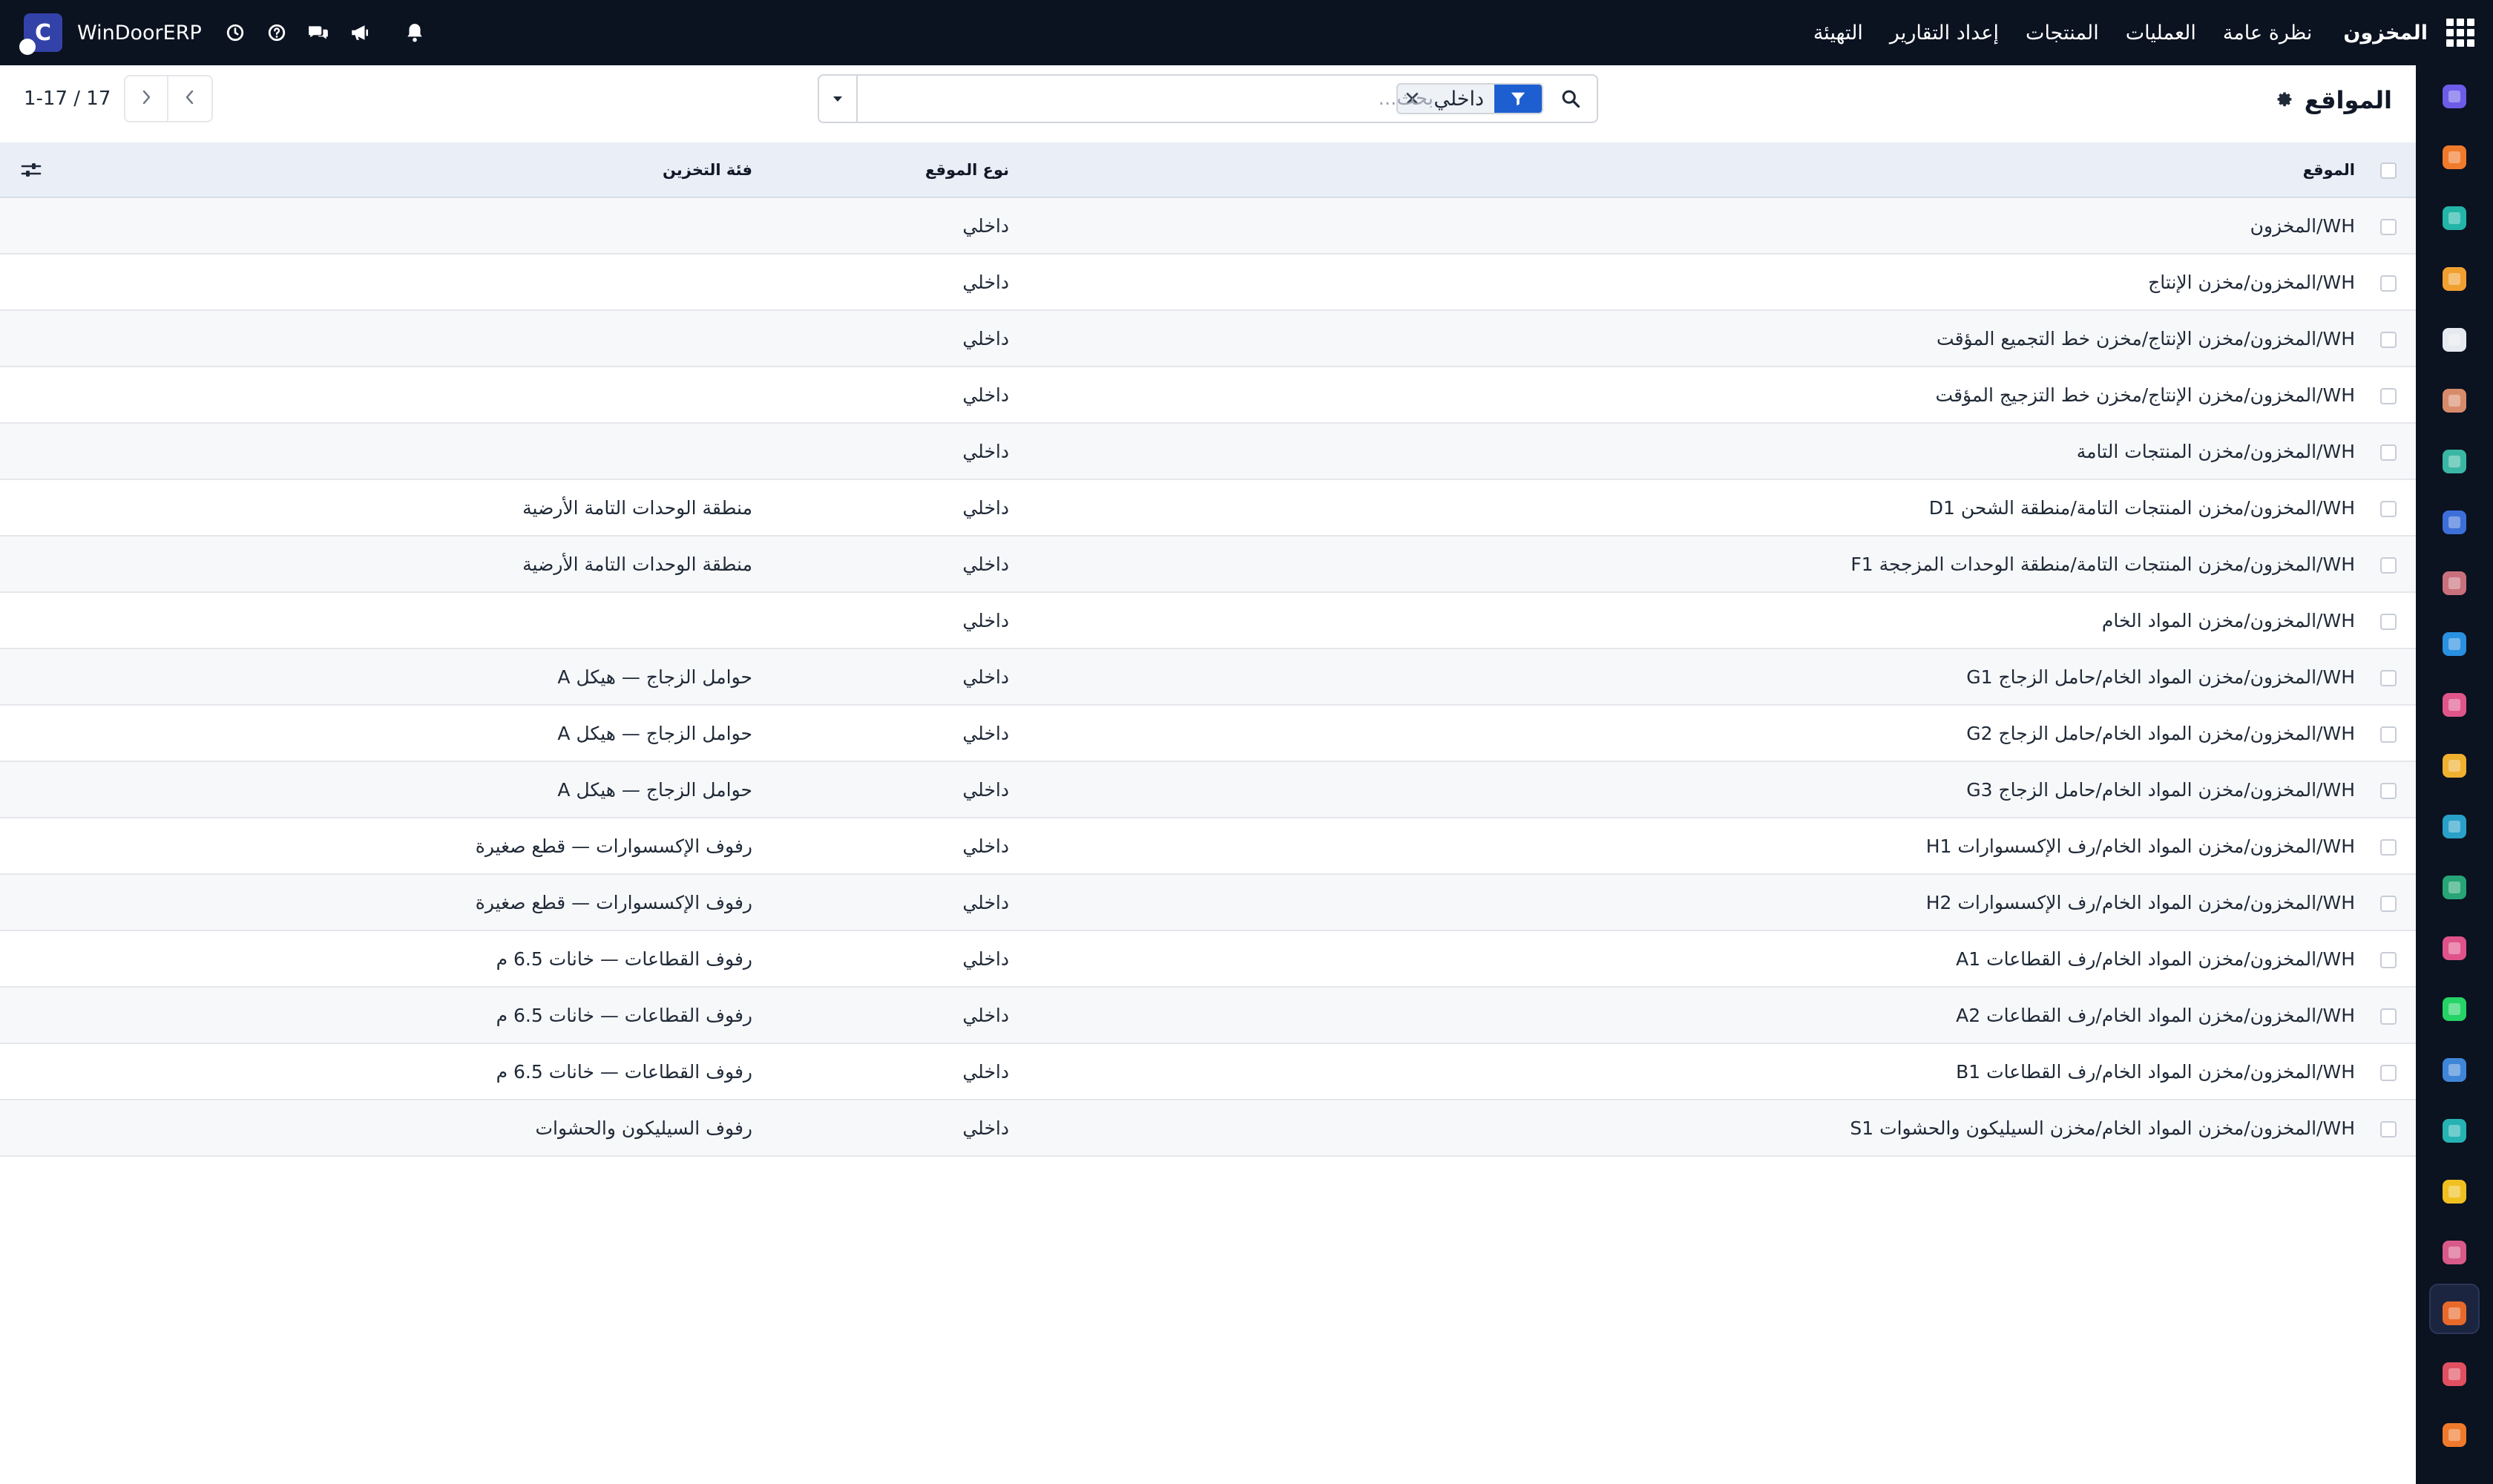 The width and height of the screenshot is (2493, 1484). Describe the element at coordinates (2454, 1435) in the screenshot. I see `manufacturing-app-icon` at that location.